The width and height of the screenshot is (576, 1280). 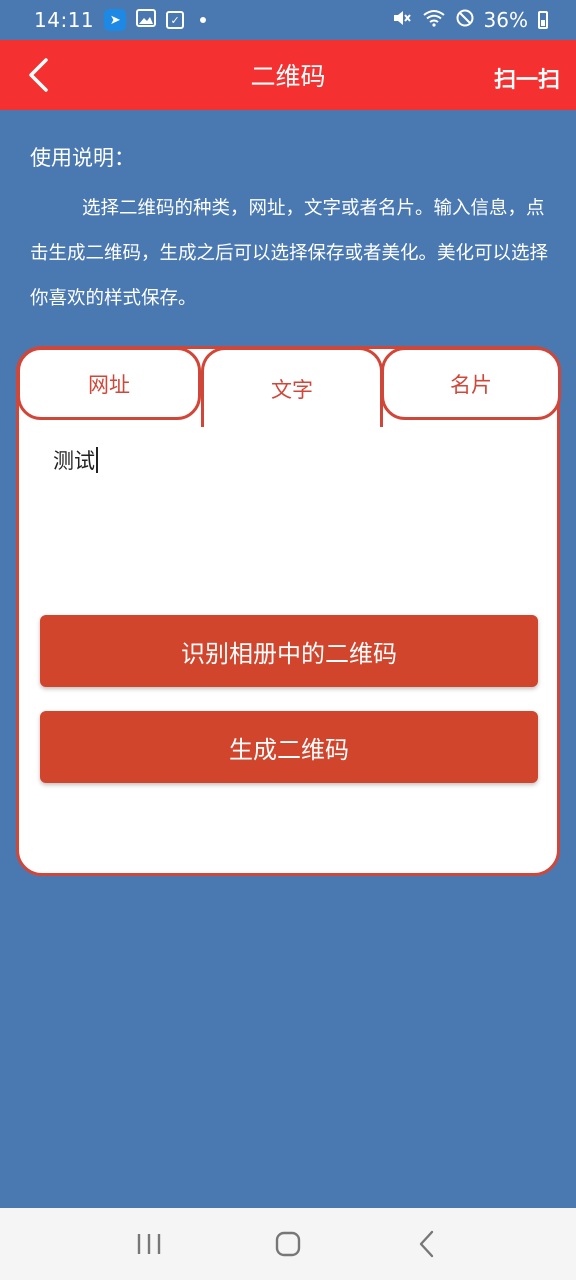 I want to click on nav-back-button, so click(x=427, y=1244).